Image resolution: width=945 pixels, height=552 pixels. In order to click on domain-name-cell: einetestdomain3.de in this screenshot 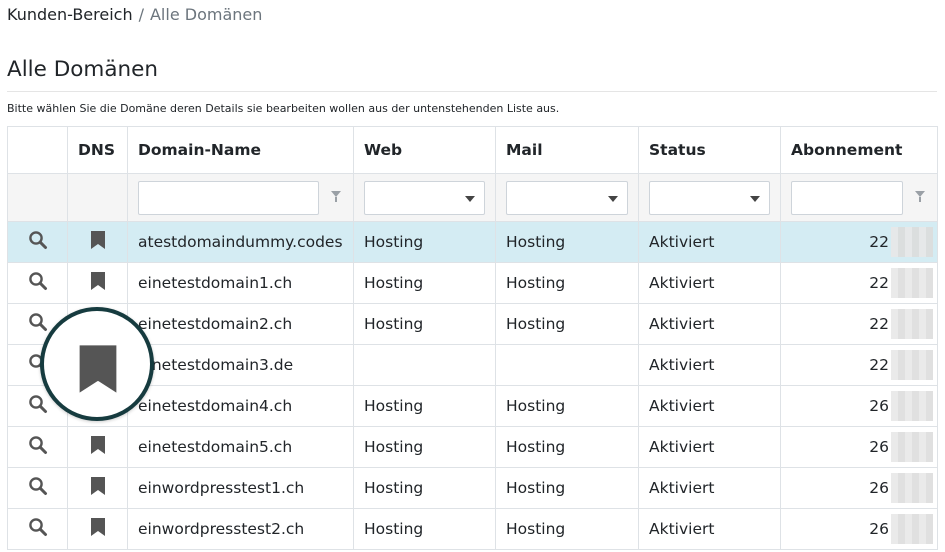, I will do `click(240, 365)`.